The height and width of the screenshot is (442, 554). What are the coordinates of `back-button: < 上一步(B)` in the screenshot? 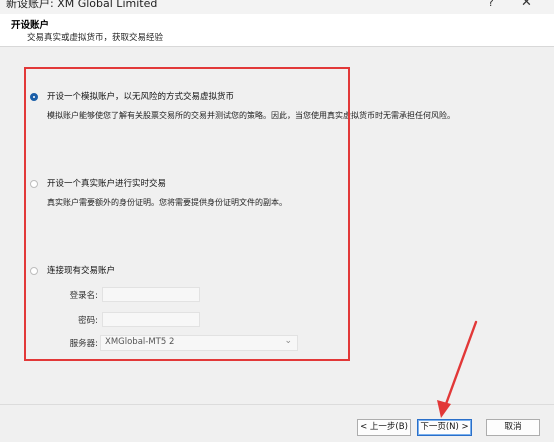 It's located at (384, 427).